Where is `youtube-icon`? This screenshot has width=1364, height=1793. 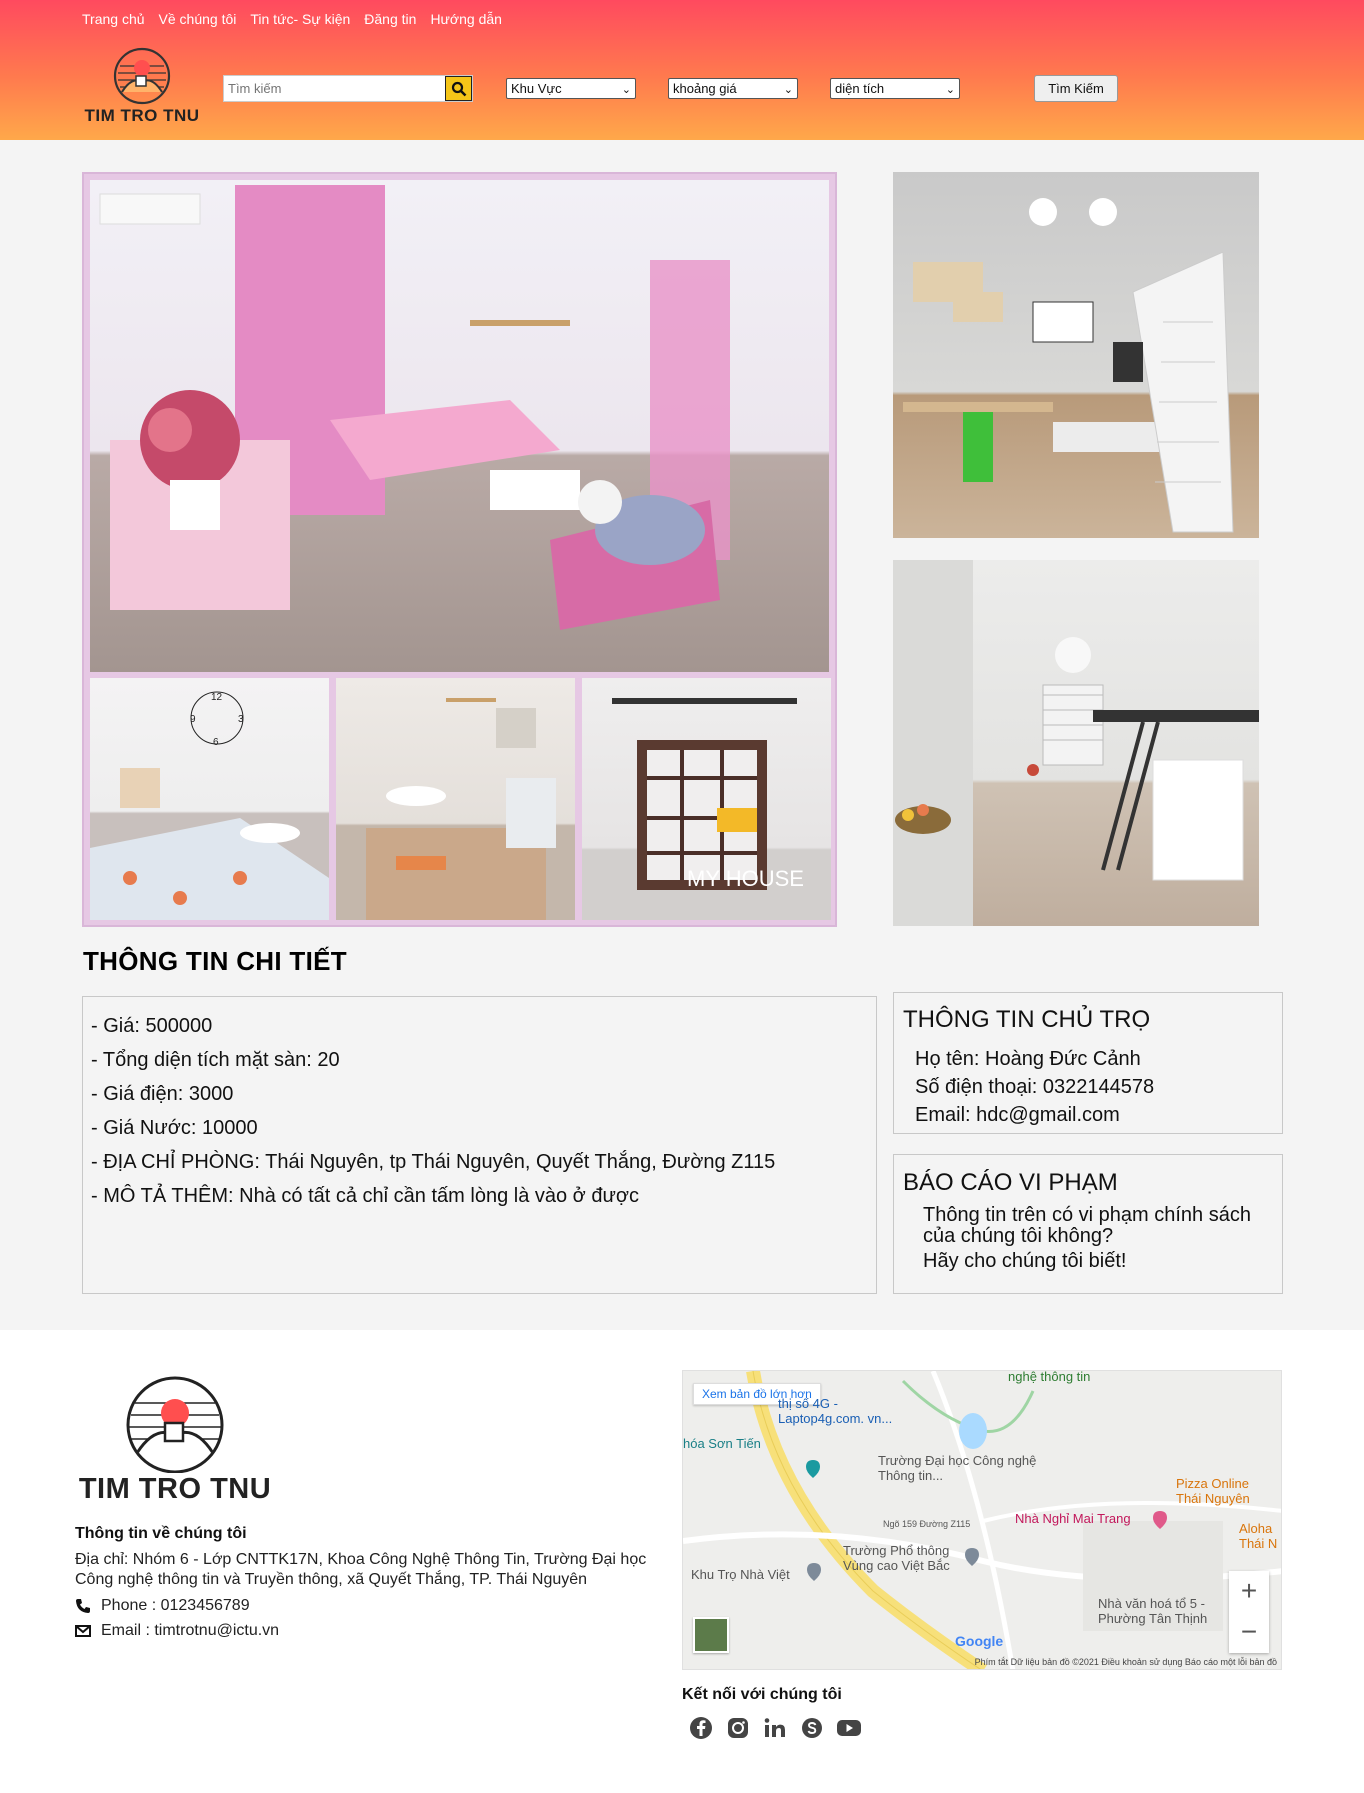 youtube-icon is located at coordinates (849, 1728).